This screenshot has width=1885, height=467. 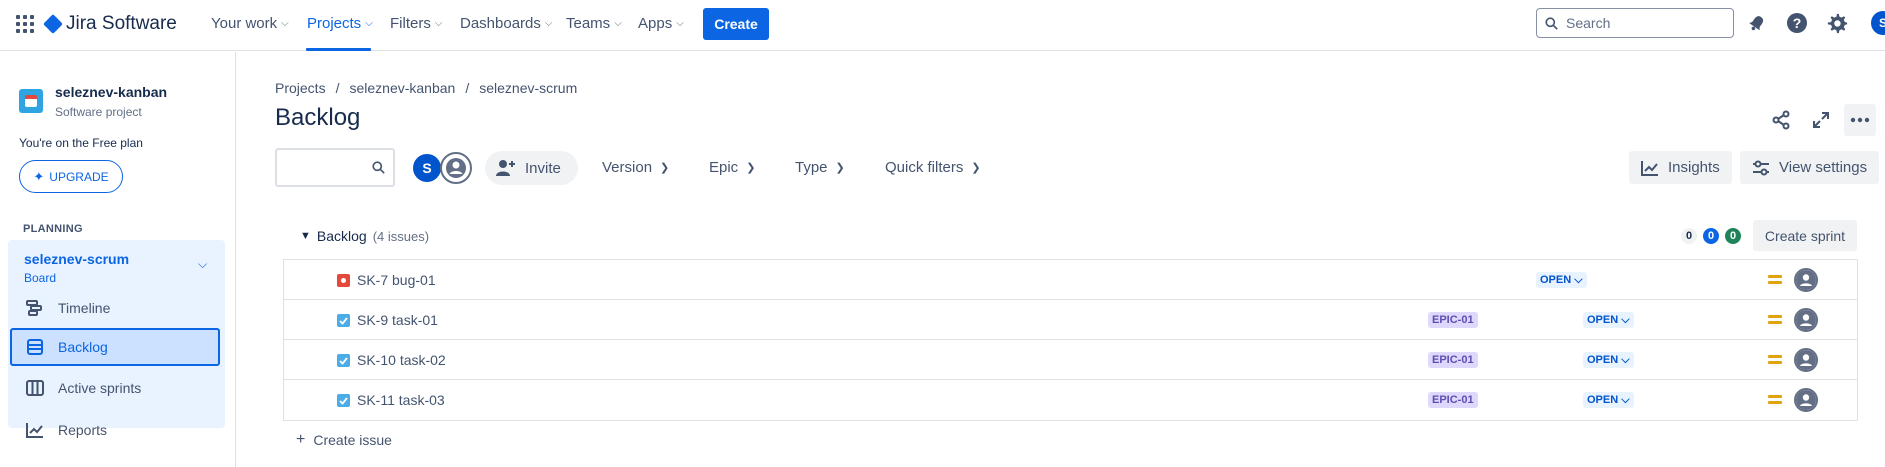 I want to click on issue-key-summary: SK-10 task-02, so click(x=401, y=360).